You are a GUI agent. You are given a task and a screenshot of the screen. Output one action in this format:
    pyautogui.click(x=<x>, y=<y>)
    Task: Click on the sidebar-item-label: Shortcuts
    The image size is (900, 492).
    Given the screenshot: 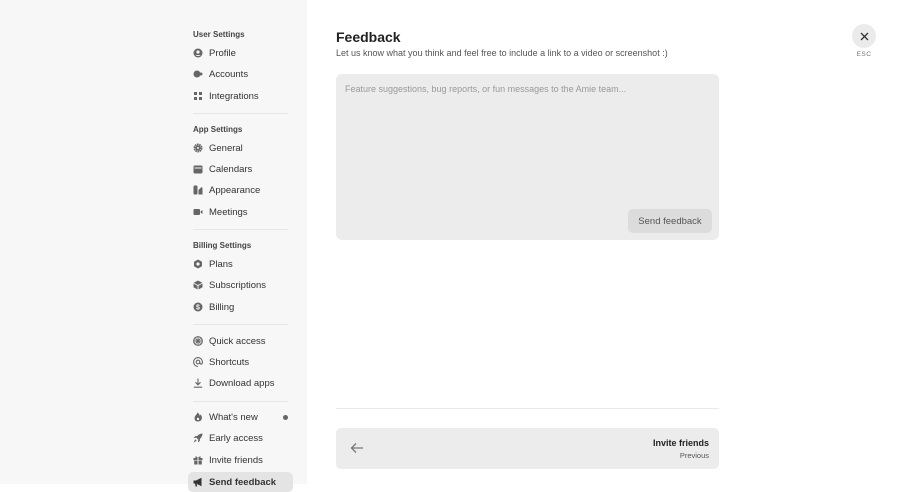 What is the action you would take?
    pyautogui.click(x=229, y=362)
    